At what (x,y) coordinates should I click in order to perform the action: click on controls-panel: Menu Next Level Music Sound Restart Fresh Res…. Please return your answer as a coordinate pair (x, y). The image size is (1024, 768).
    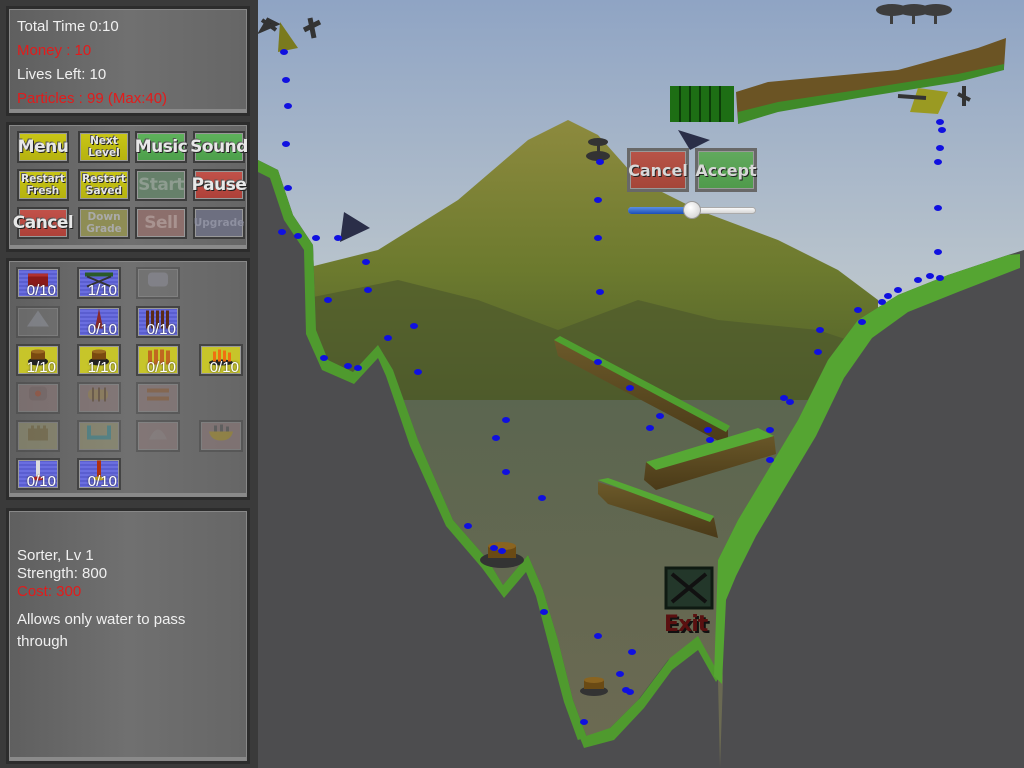
    Looking at the image, I should click on (128, 187).